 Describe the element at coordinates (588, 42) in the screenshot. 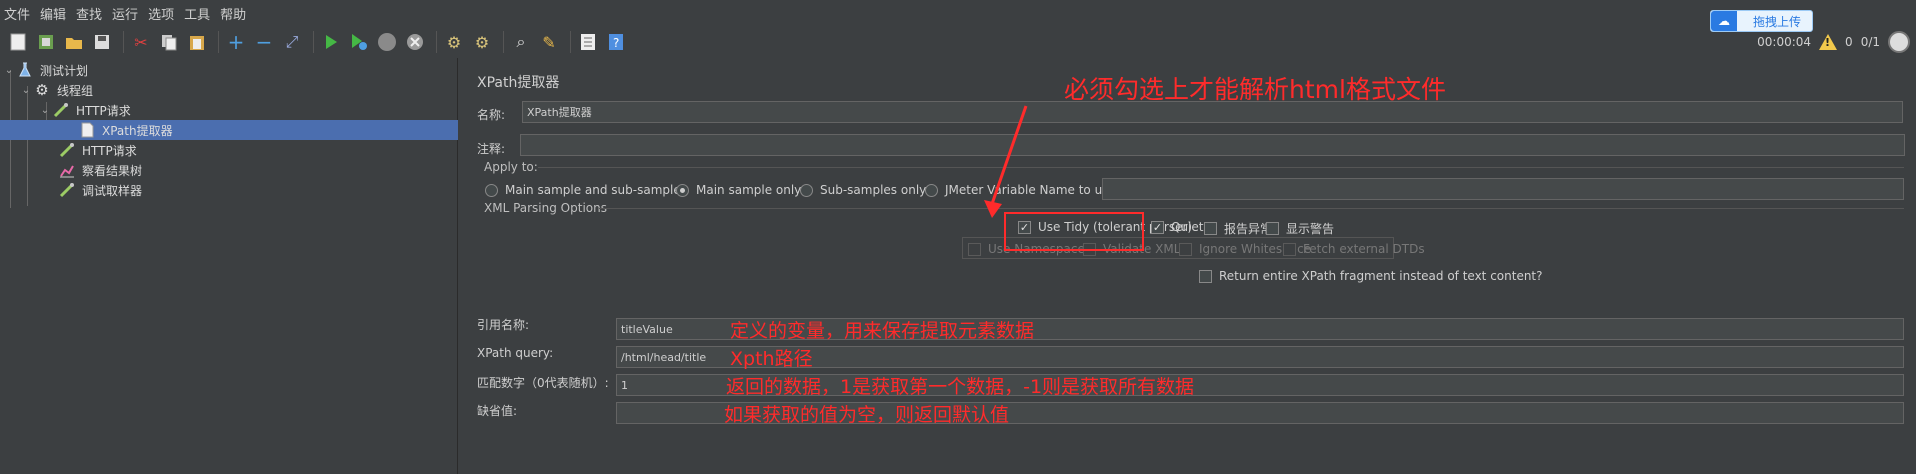

I see `function-helper-icon` at that location.